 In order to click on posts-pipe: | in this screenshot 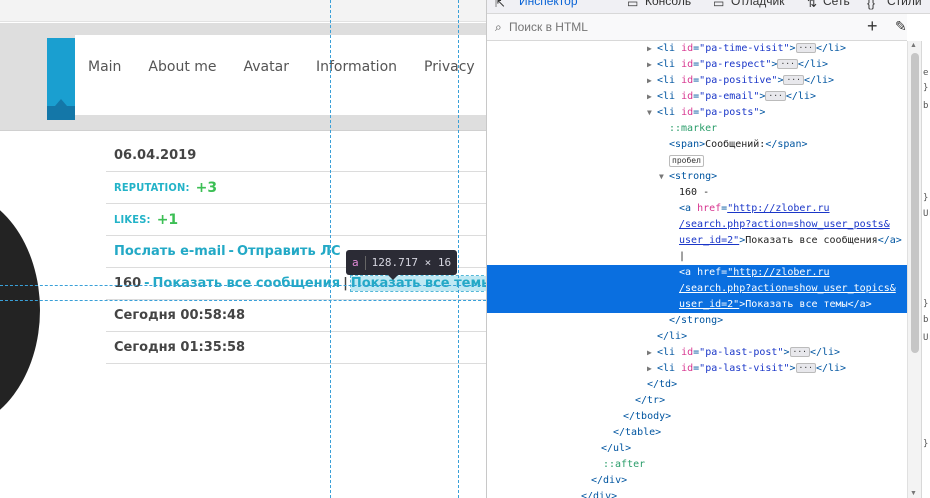, I will do `click(345, 283)`.